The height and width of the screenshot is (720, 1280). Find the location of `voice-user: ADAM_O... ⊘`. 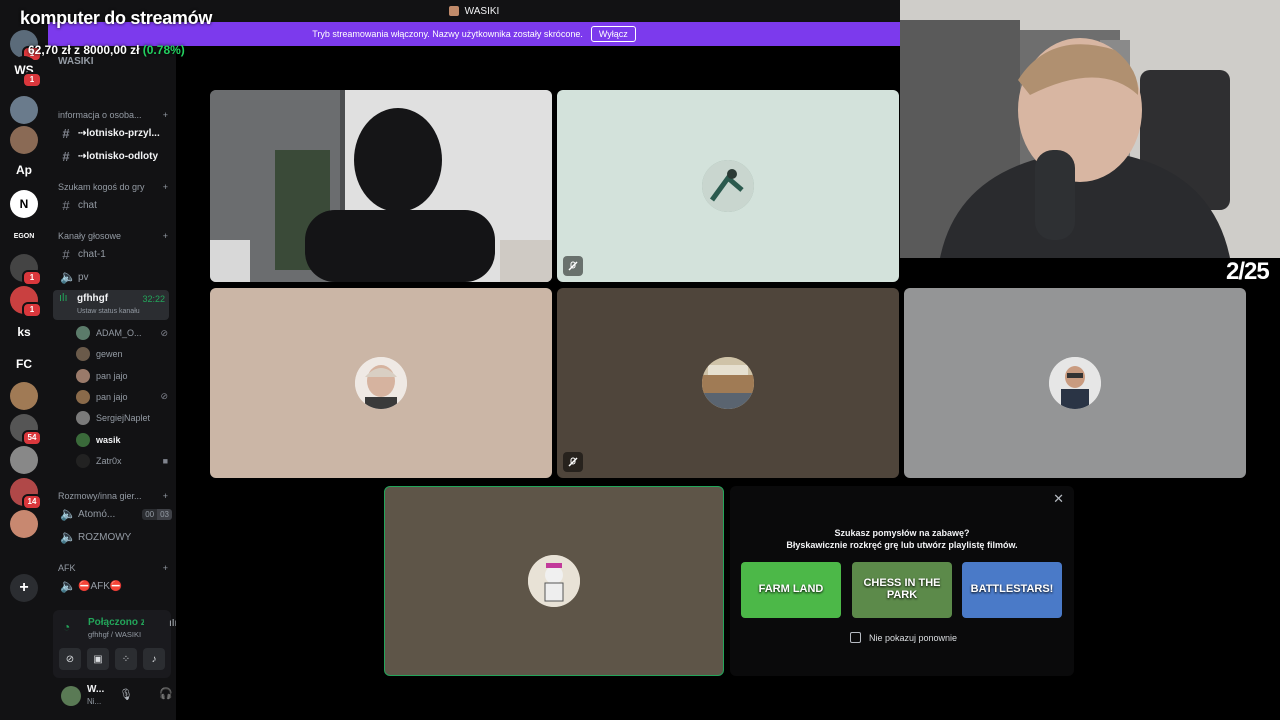

voice-user: ADAM_O... ⊘ is located at coordinates (122, 333).